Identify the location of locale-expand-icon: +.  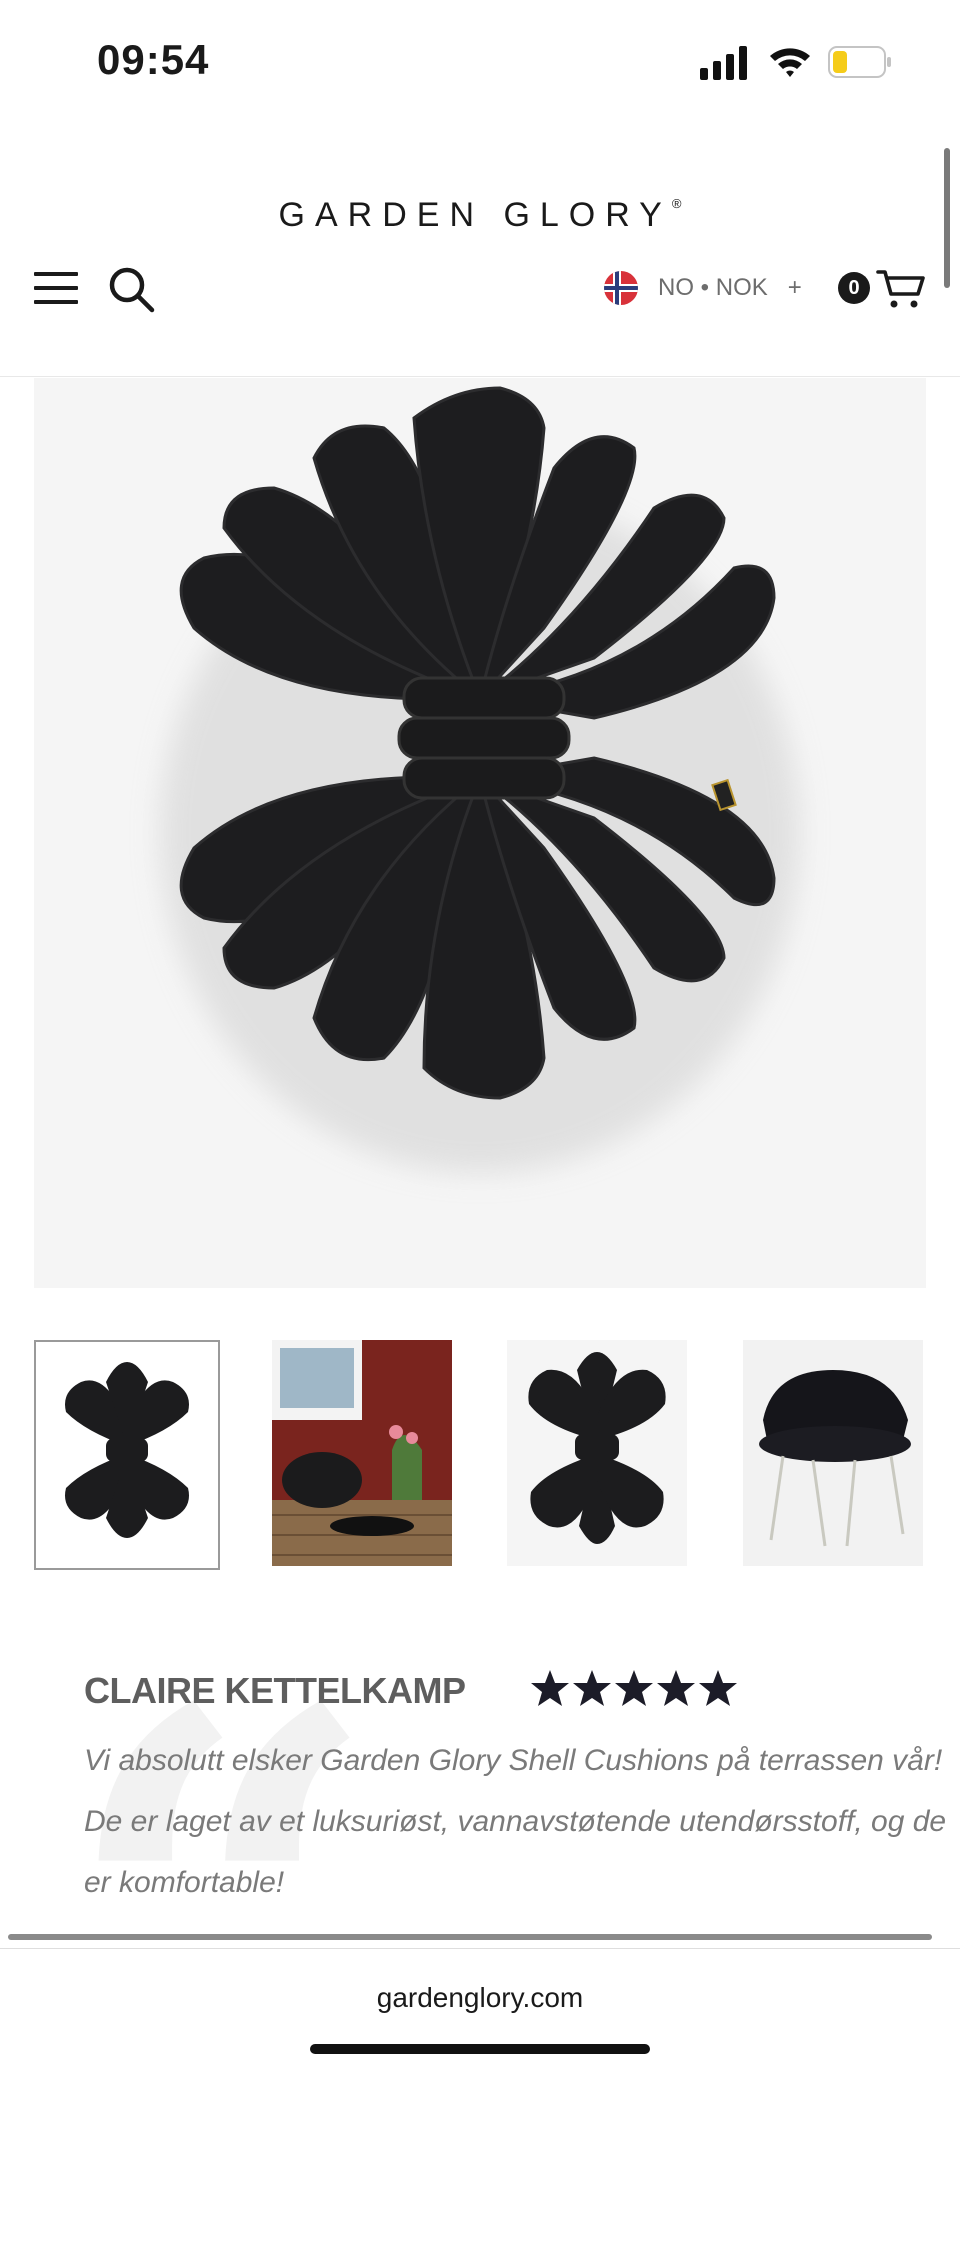
(795, 288).